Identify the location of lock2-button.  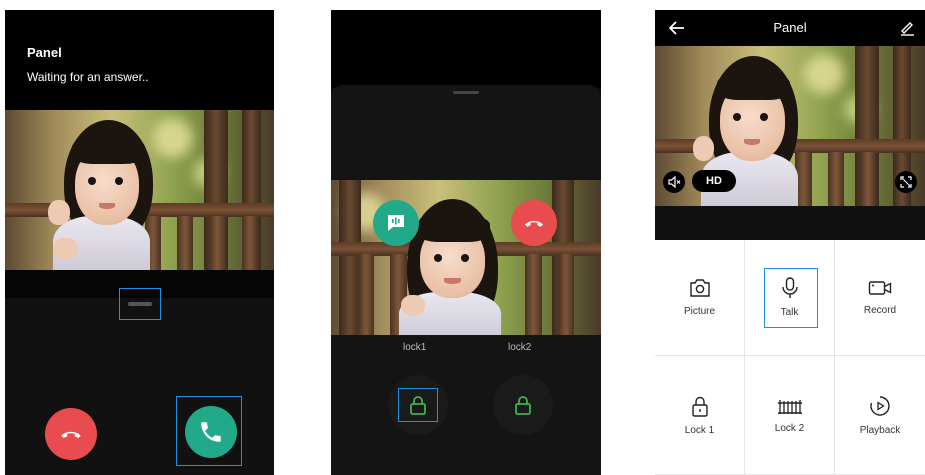
(523, 405).